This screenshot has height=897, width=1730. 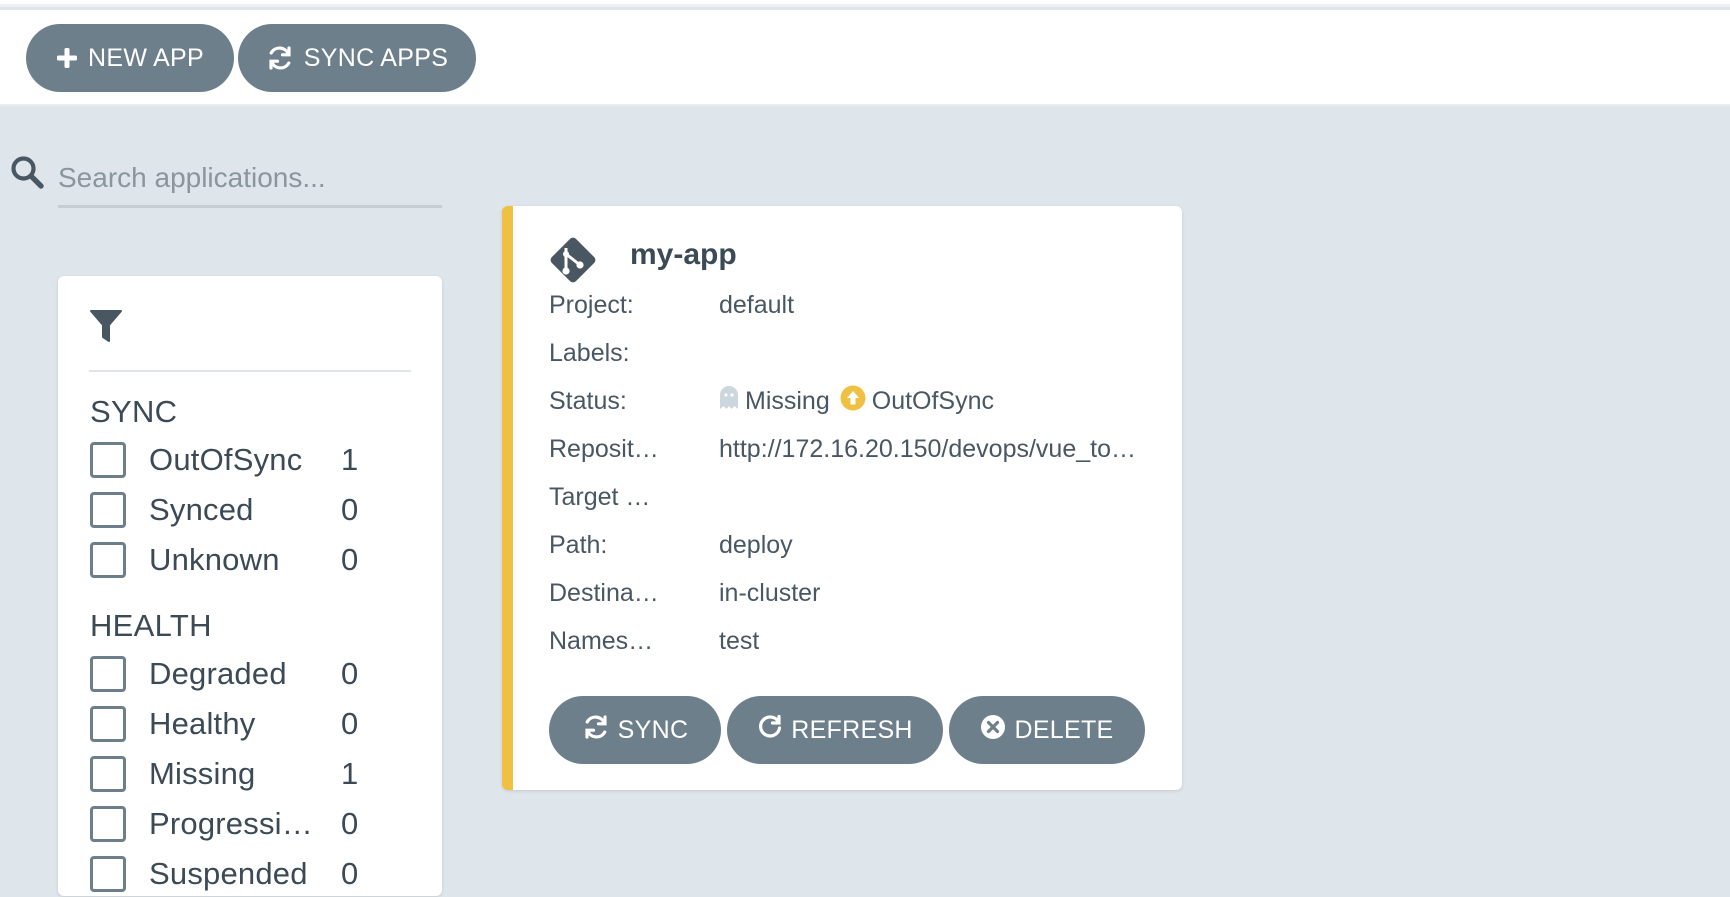 I want to click on project-row: Project: default, so click(x=859, y=305).